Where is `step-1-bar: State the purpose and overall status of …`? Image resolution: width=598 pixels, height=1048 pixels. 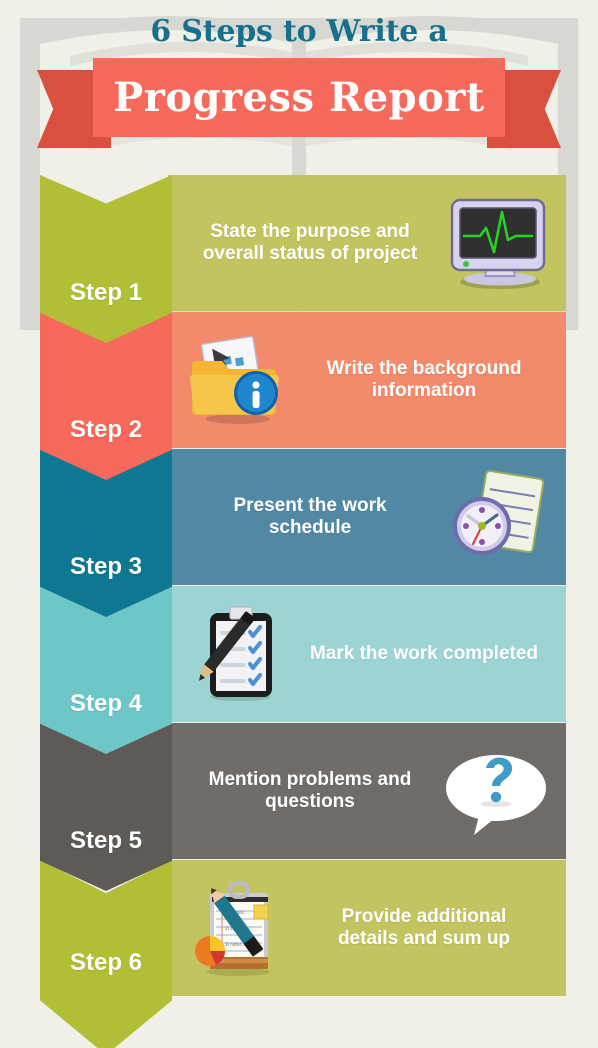
step-1-bar: State the purpose and overall status of … is located at coordinates (367, 243).